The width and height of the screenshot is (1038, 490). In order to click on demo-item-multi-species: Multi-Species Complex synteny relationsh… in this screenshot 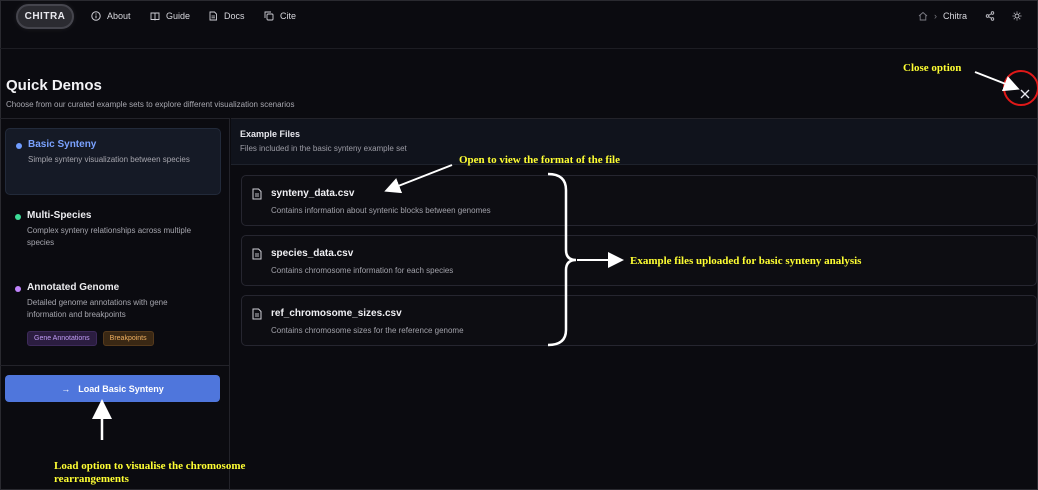, I will do `click(113, 233)`.